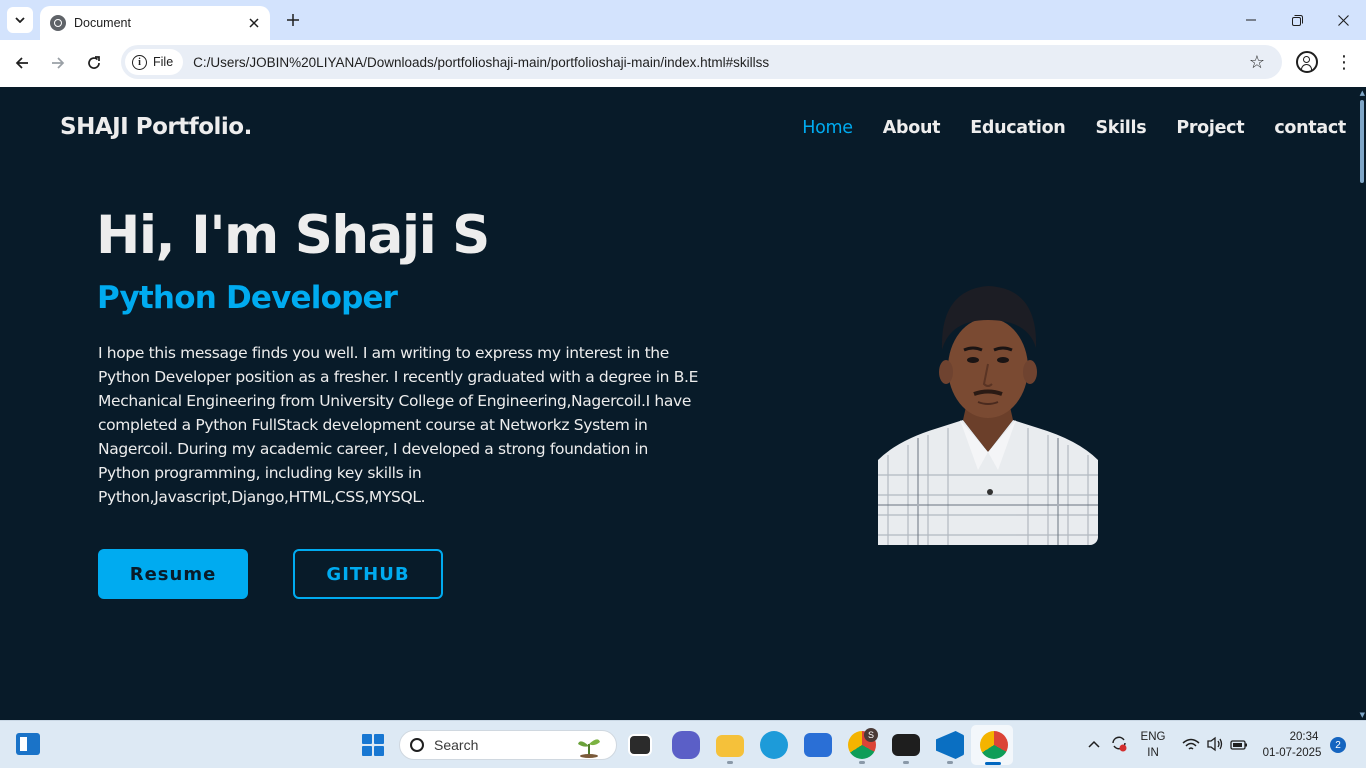  I want to click on clock-date: 01-07-2025, so click(1292, 753).